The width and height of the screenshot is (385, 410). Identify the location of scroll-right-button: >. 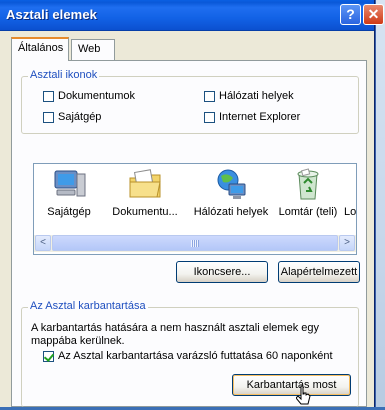
(347, 243).